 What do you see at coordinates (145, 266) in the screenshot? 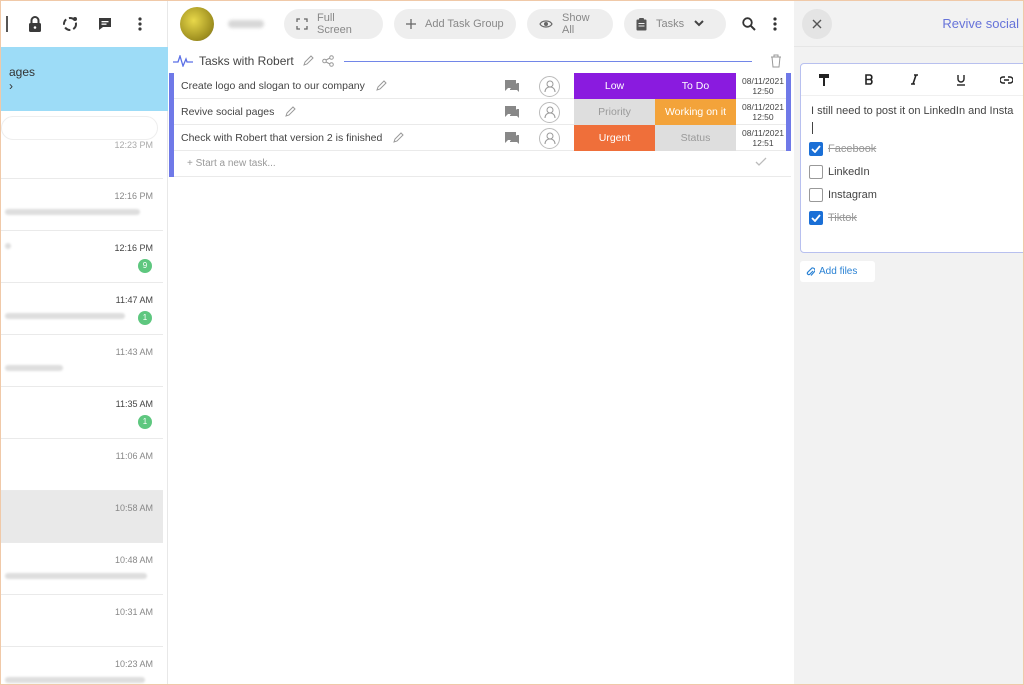
I see `unread-badge: 9` at bounding box center [145, 266].